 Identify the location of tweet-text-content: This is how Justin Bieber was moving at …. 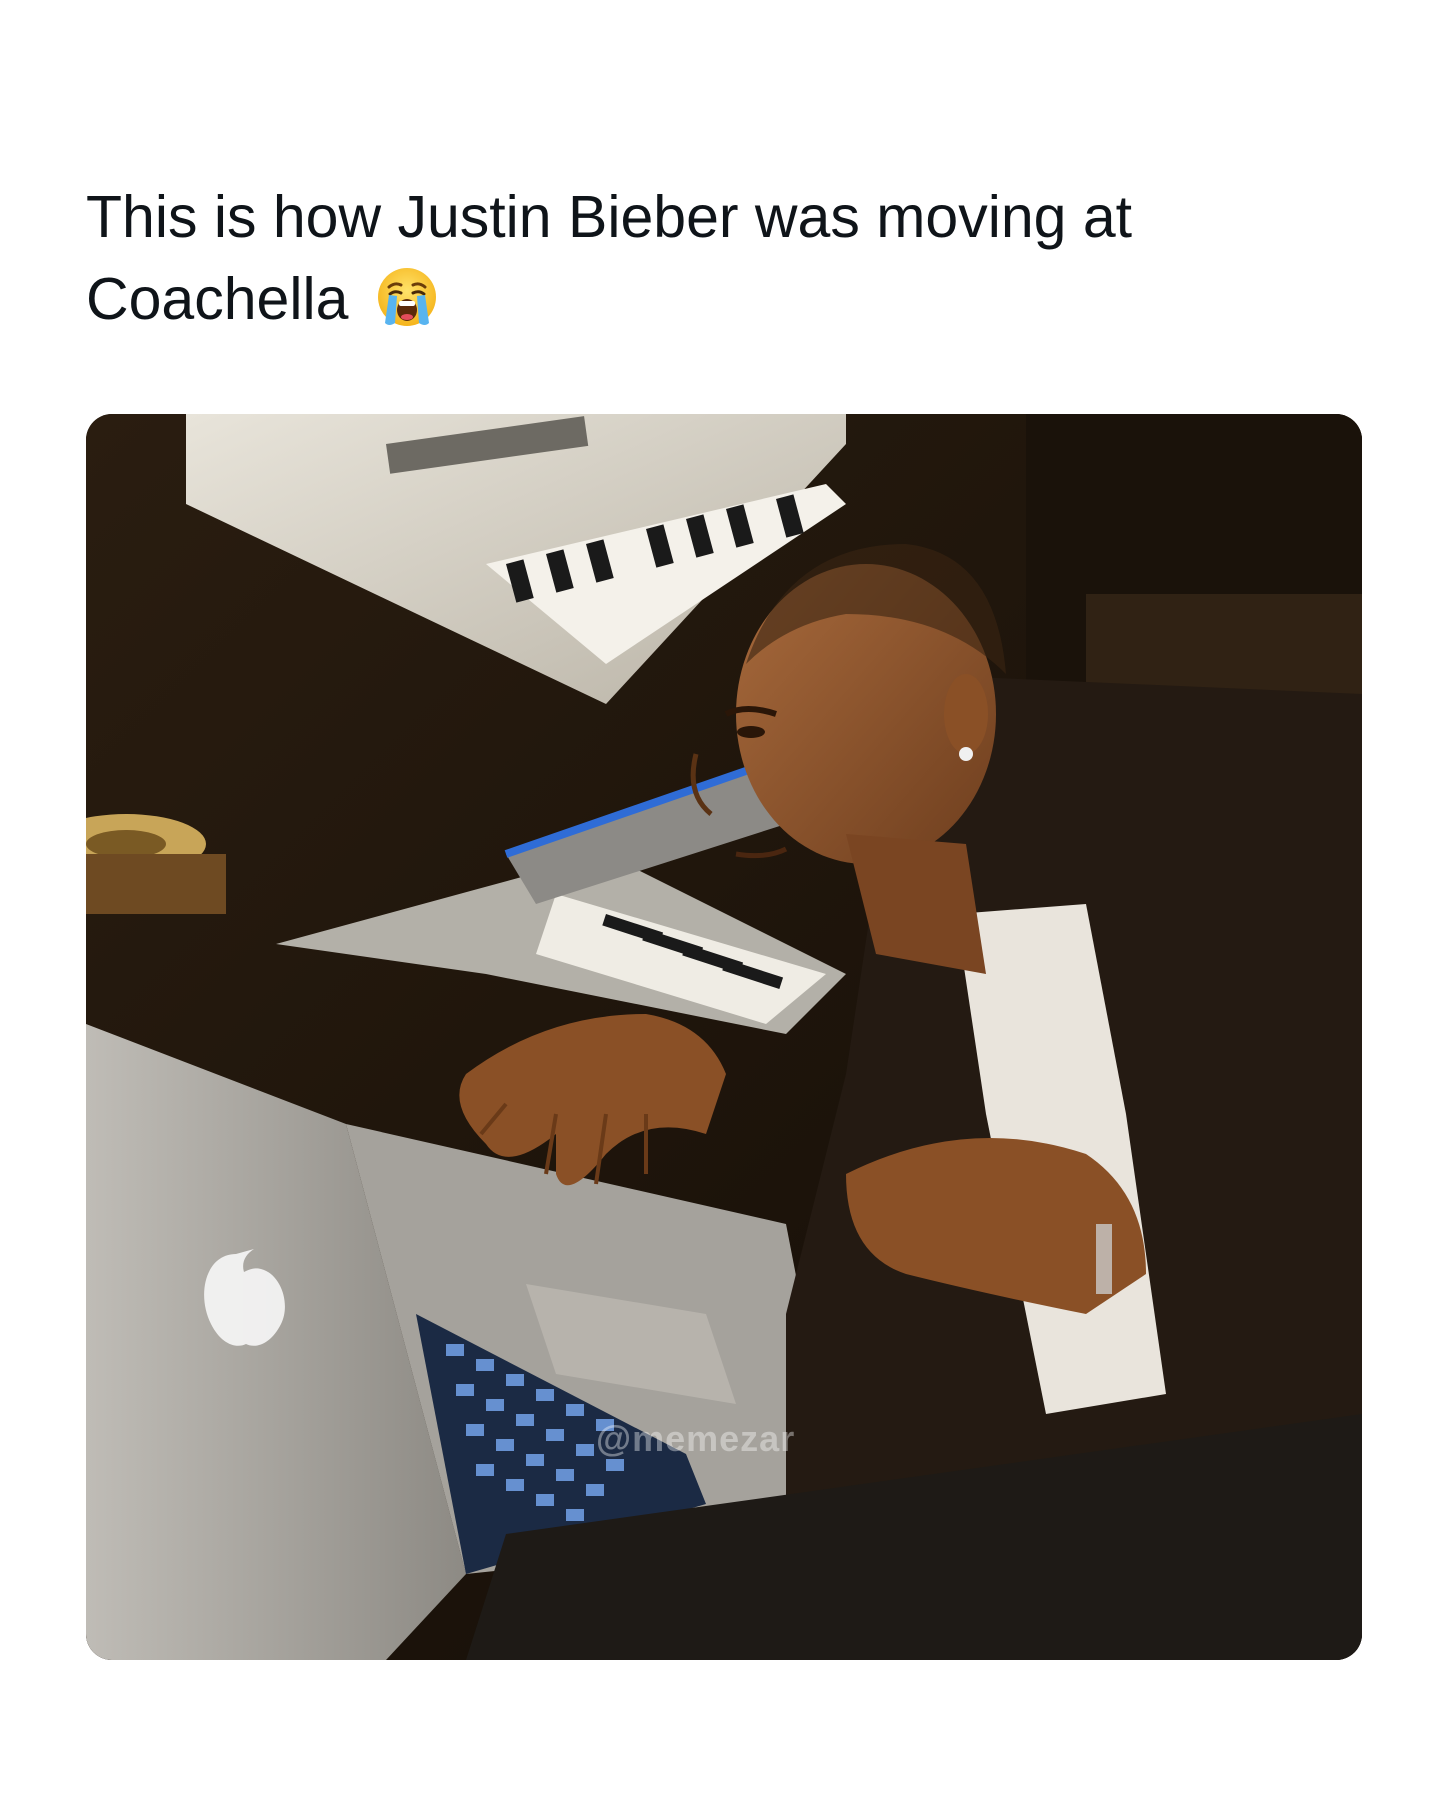
(609, 258).